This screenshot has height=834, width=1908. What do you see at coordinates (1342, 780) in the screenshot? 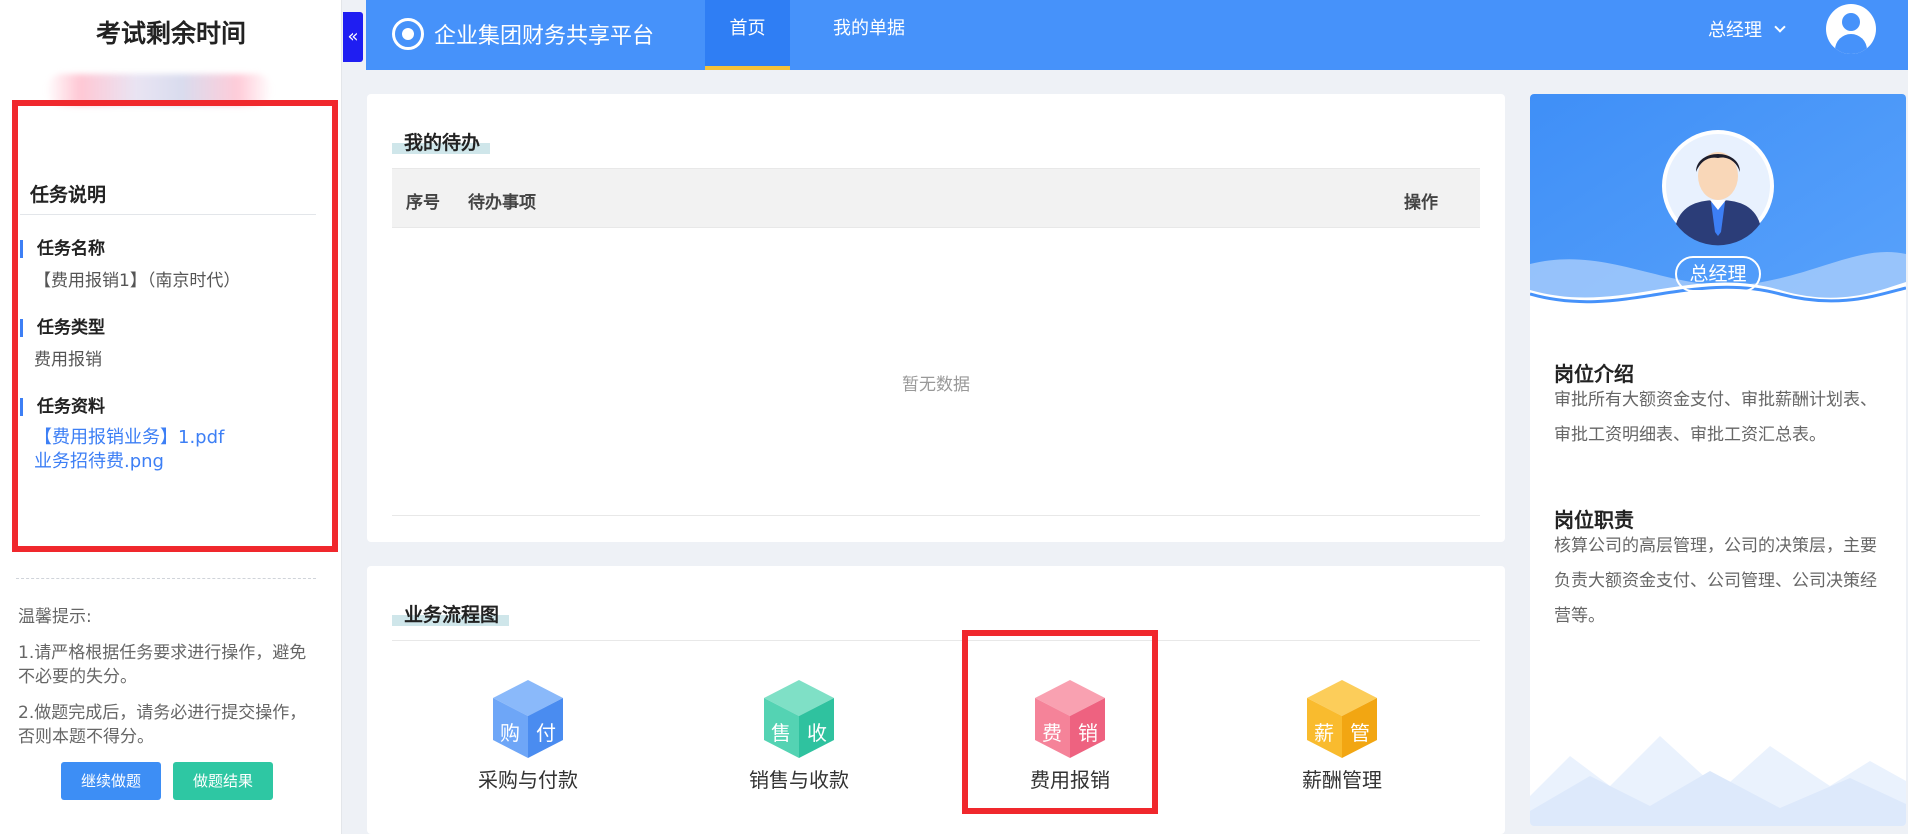
I see `flow-label: 薪酬管理` at bounding box center [1342, 780].